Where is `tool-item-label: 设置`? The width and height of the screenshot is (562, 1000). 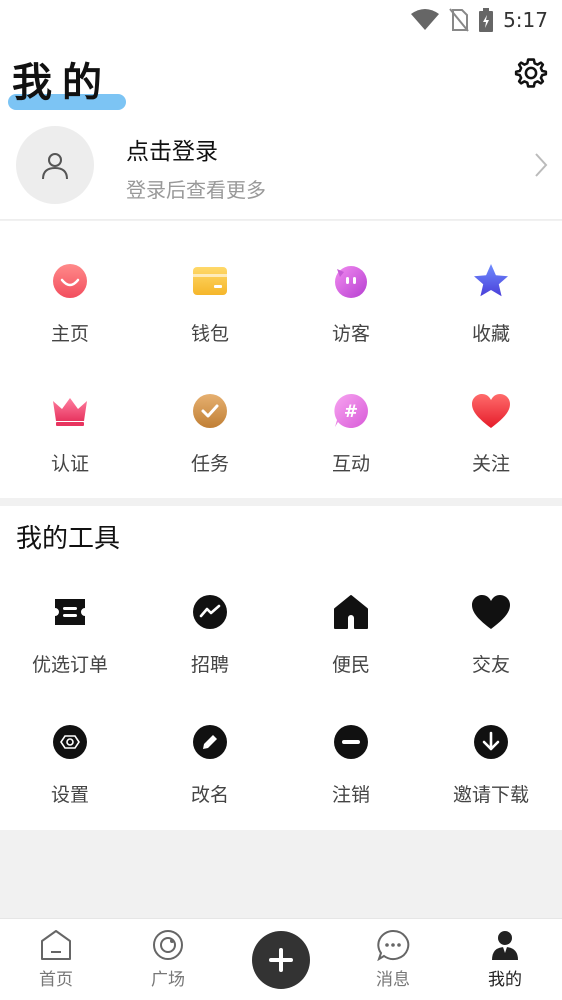 tool-item-label: 设置 is located at coordinates (69, 795).